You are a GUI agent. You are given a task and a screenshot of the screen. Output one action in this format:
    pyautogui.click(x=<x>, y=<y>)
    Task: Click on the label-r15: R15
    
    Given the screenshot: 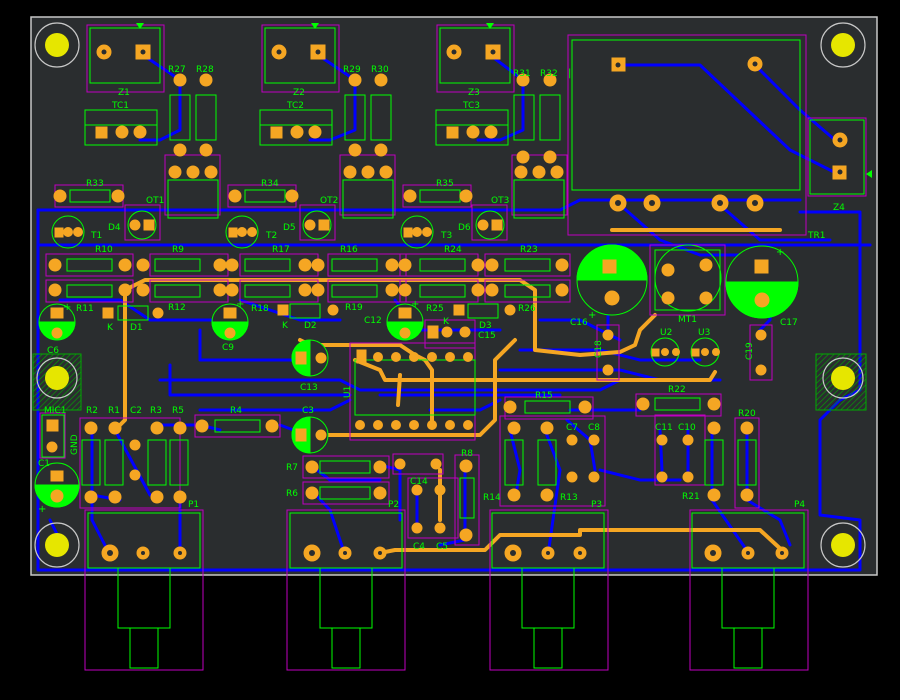 What is the action you would take?
    pyautogui.click(x=544, y=396)
    